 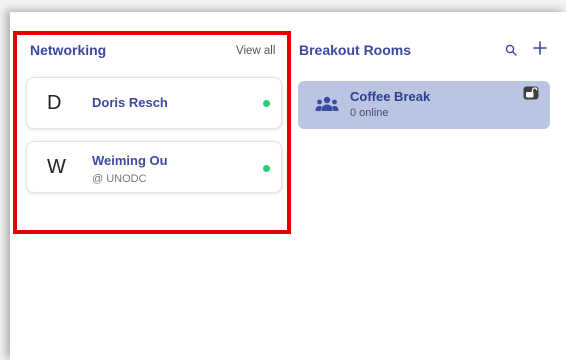 I want to click on unlock-icon, so click(x=531, y=95).